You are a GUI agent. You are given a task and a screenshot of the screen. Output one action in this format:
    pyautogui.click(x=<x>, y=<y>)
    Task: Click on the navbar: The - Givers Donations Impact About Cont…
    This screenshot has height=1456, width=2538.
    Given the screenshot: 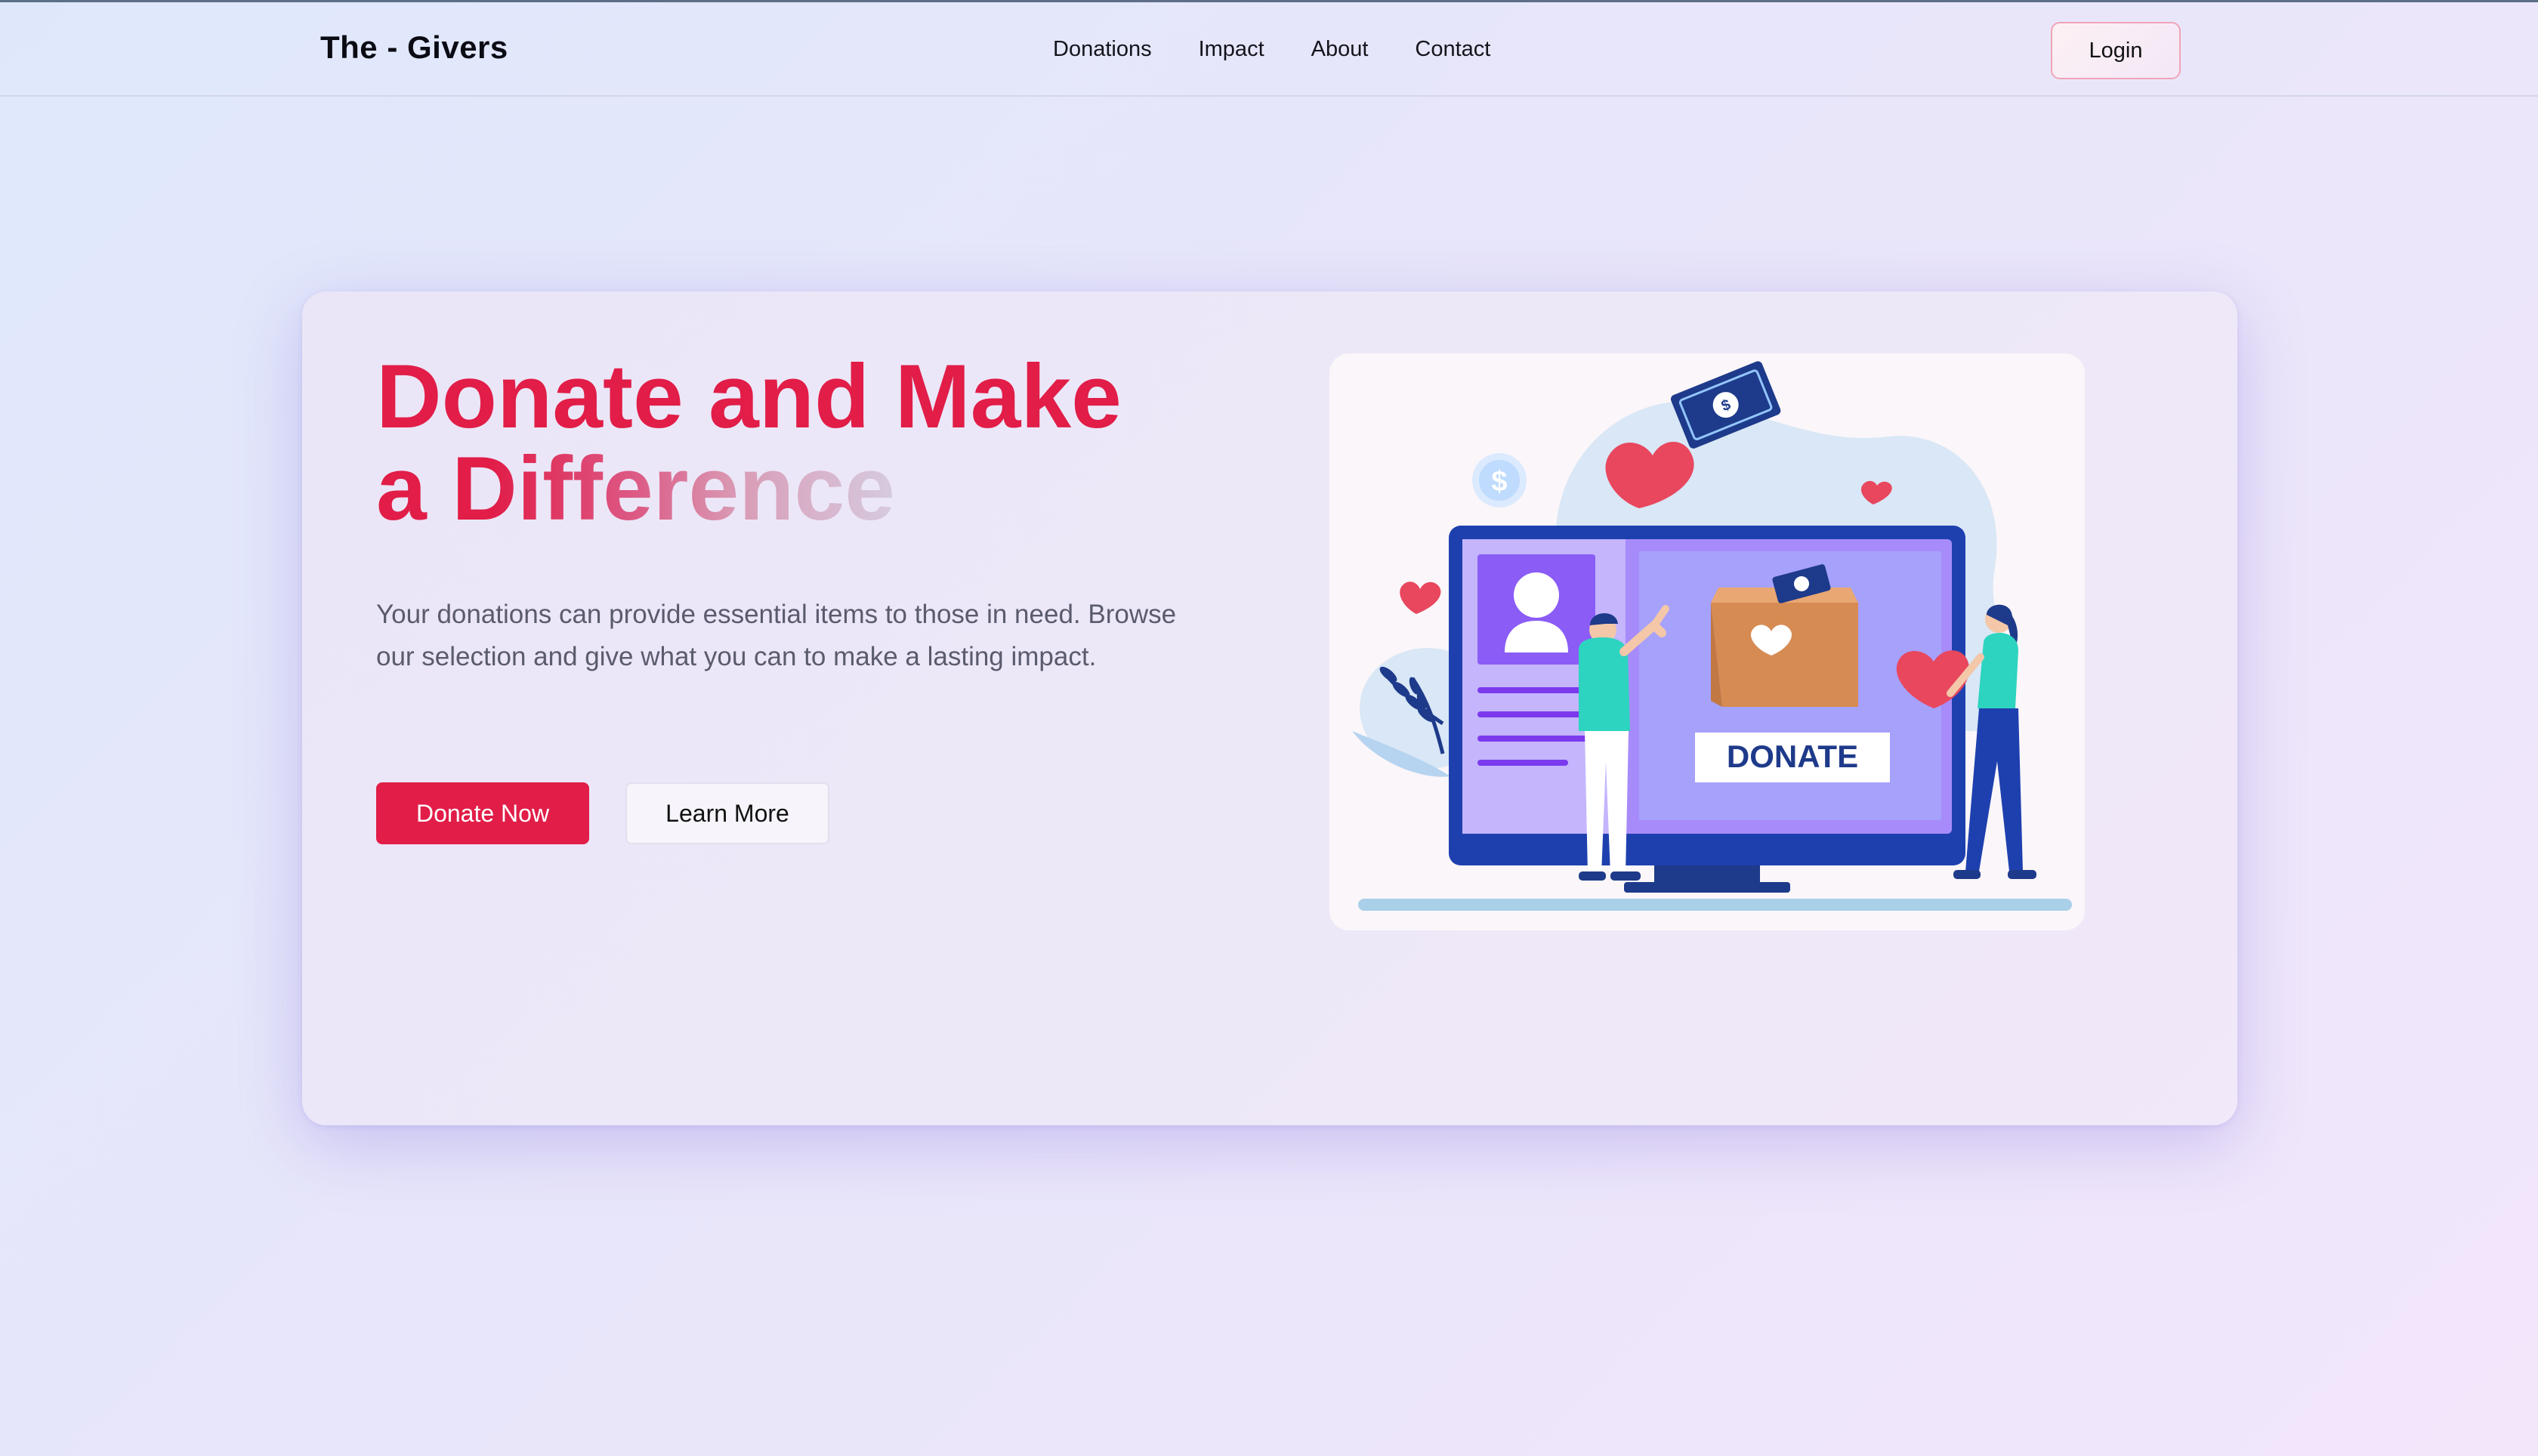 What is the action you would take?
    pyautogui.click(x=1269, y=48)
    